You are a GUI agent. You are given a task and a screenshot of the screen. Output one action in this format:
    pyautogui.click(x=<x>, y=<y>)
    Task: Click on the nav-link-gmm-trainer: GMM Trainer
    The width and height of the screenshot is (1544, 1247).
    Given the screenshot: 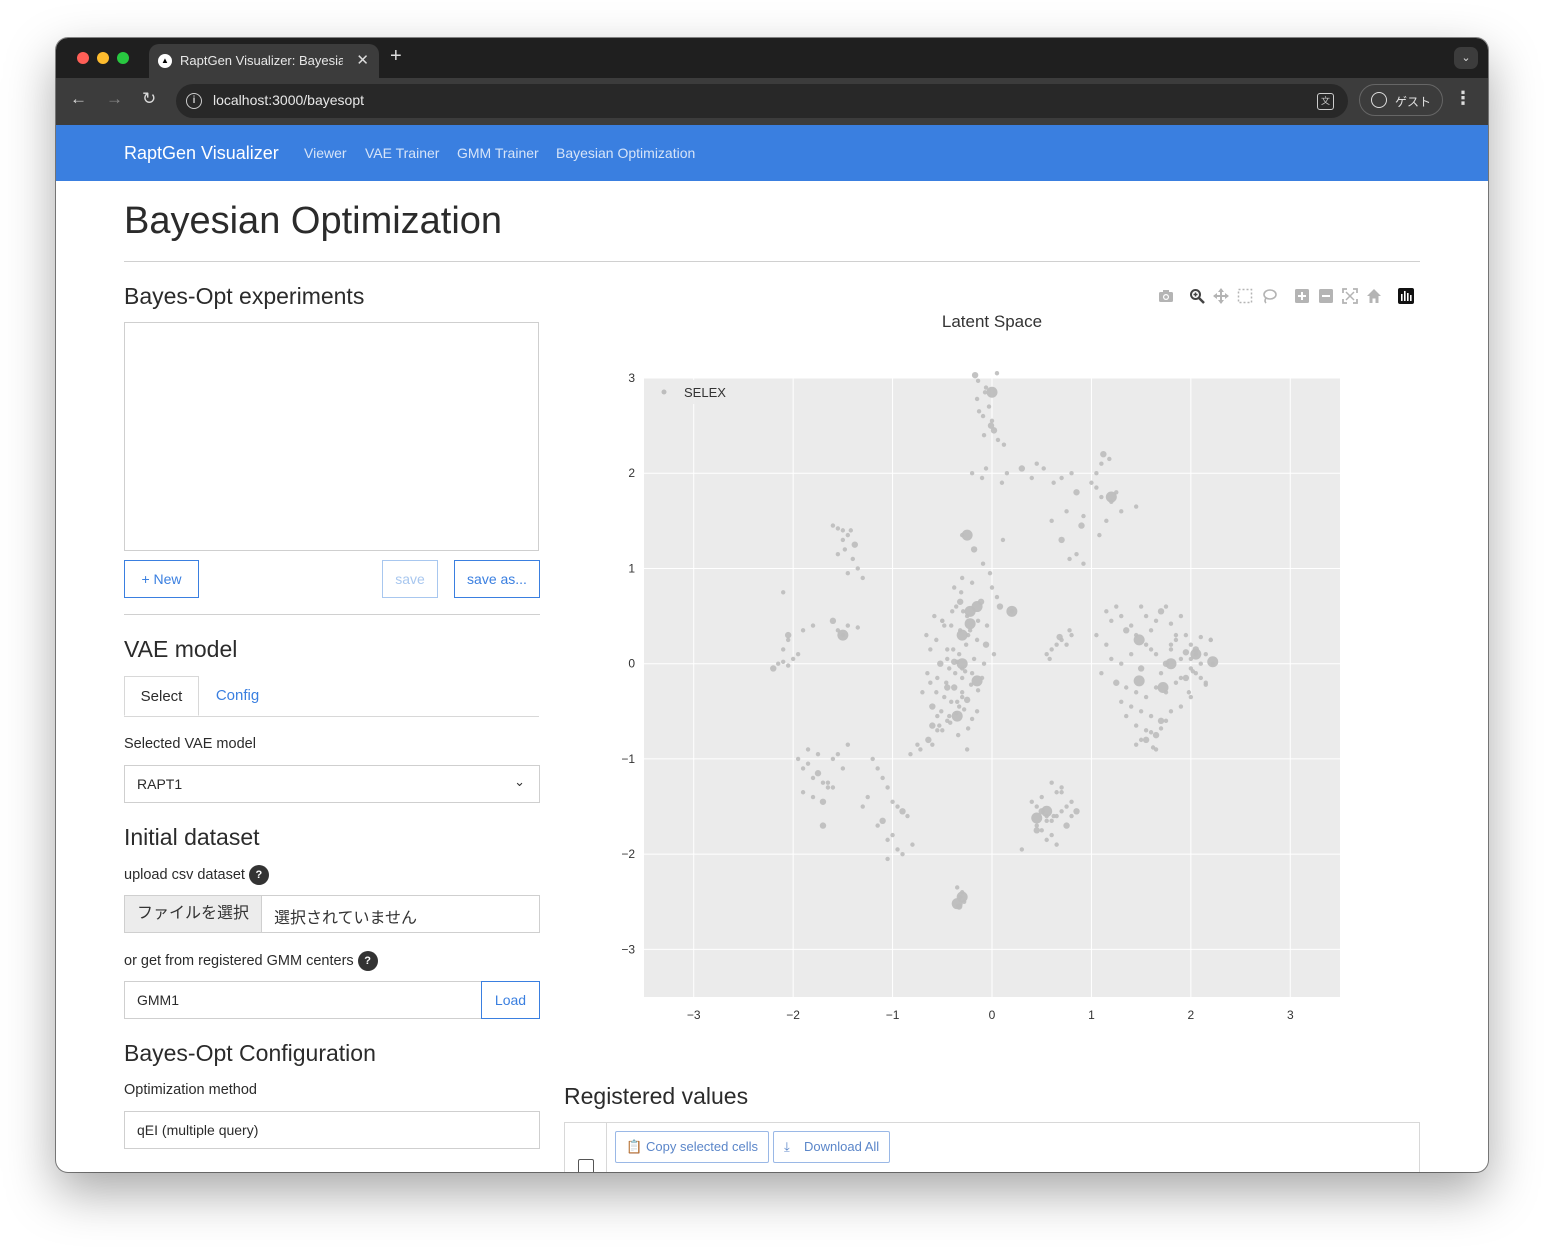 What is the action you would take?
    pyautogui.click(x=498, y=153)
    